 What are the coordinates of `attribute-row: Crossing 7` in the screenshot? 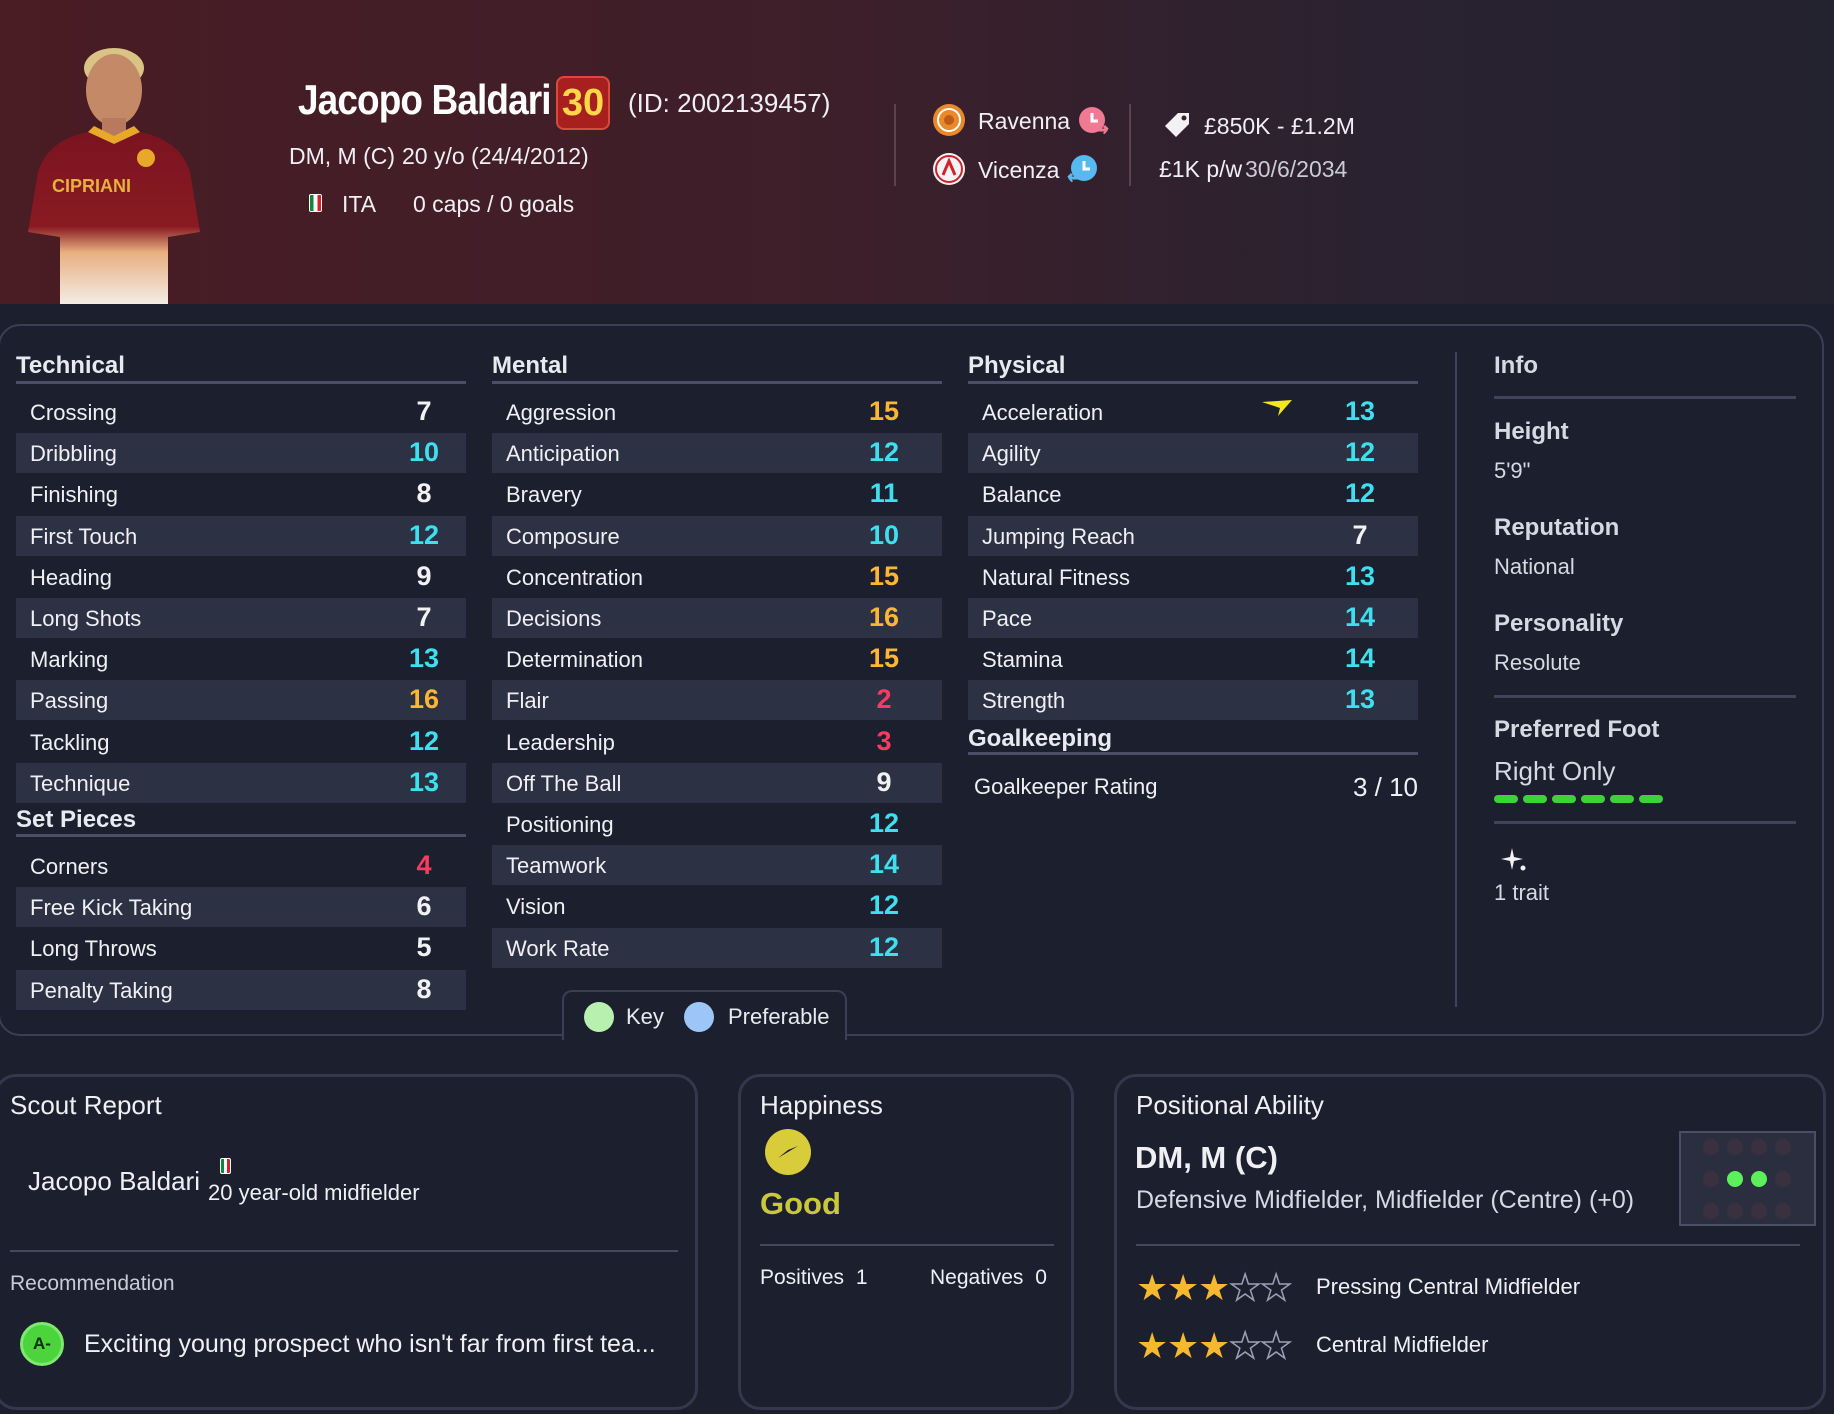 It's located at (241, 412).